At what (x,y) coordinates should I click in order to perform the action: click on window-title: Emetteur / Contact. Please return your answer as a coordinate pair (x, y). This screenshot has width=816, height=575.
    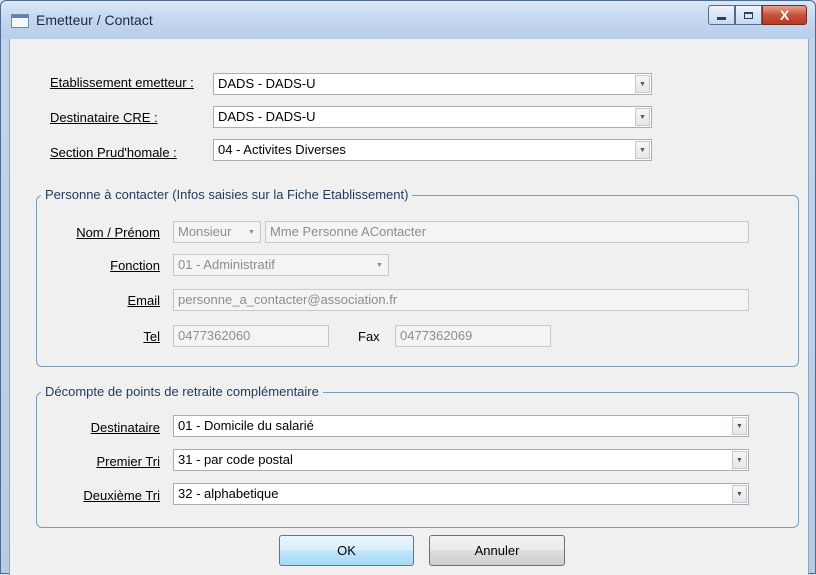
    Looking at the image, I should click on (94, 20).